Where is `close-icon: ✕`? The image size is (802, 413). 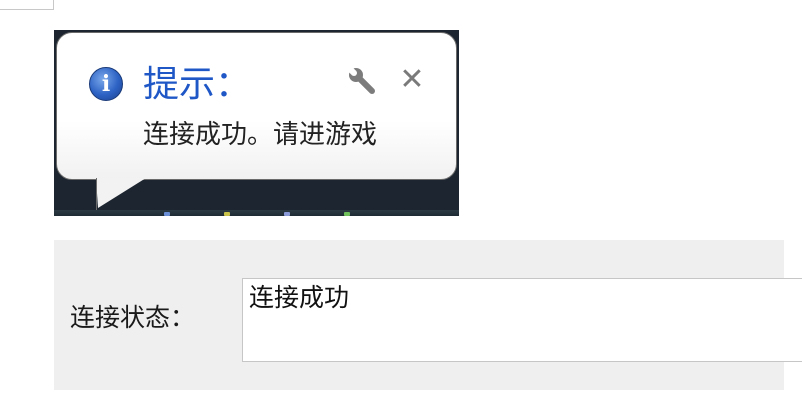
close-icon: ✕ is located at coordinates (412, 80).